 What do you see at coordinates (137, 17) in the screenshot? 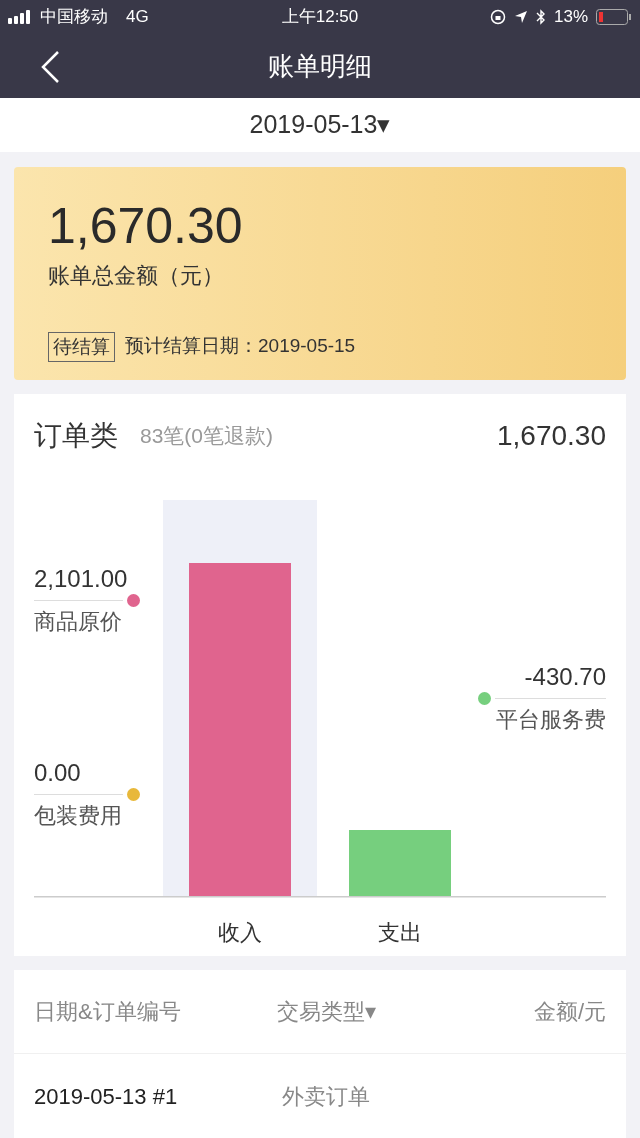
I see `network-type: 4G` at bounding box center [137, 17].